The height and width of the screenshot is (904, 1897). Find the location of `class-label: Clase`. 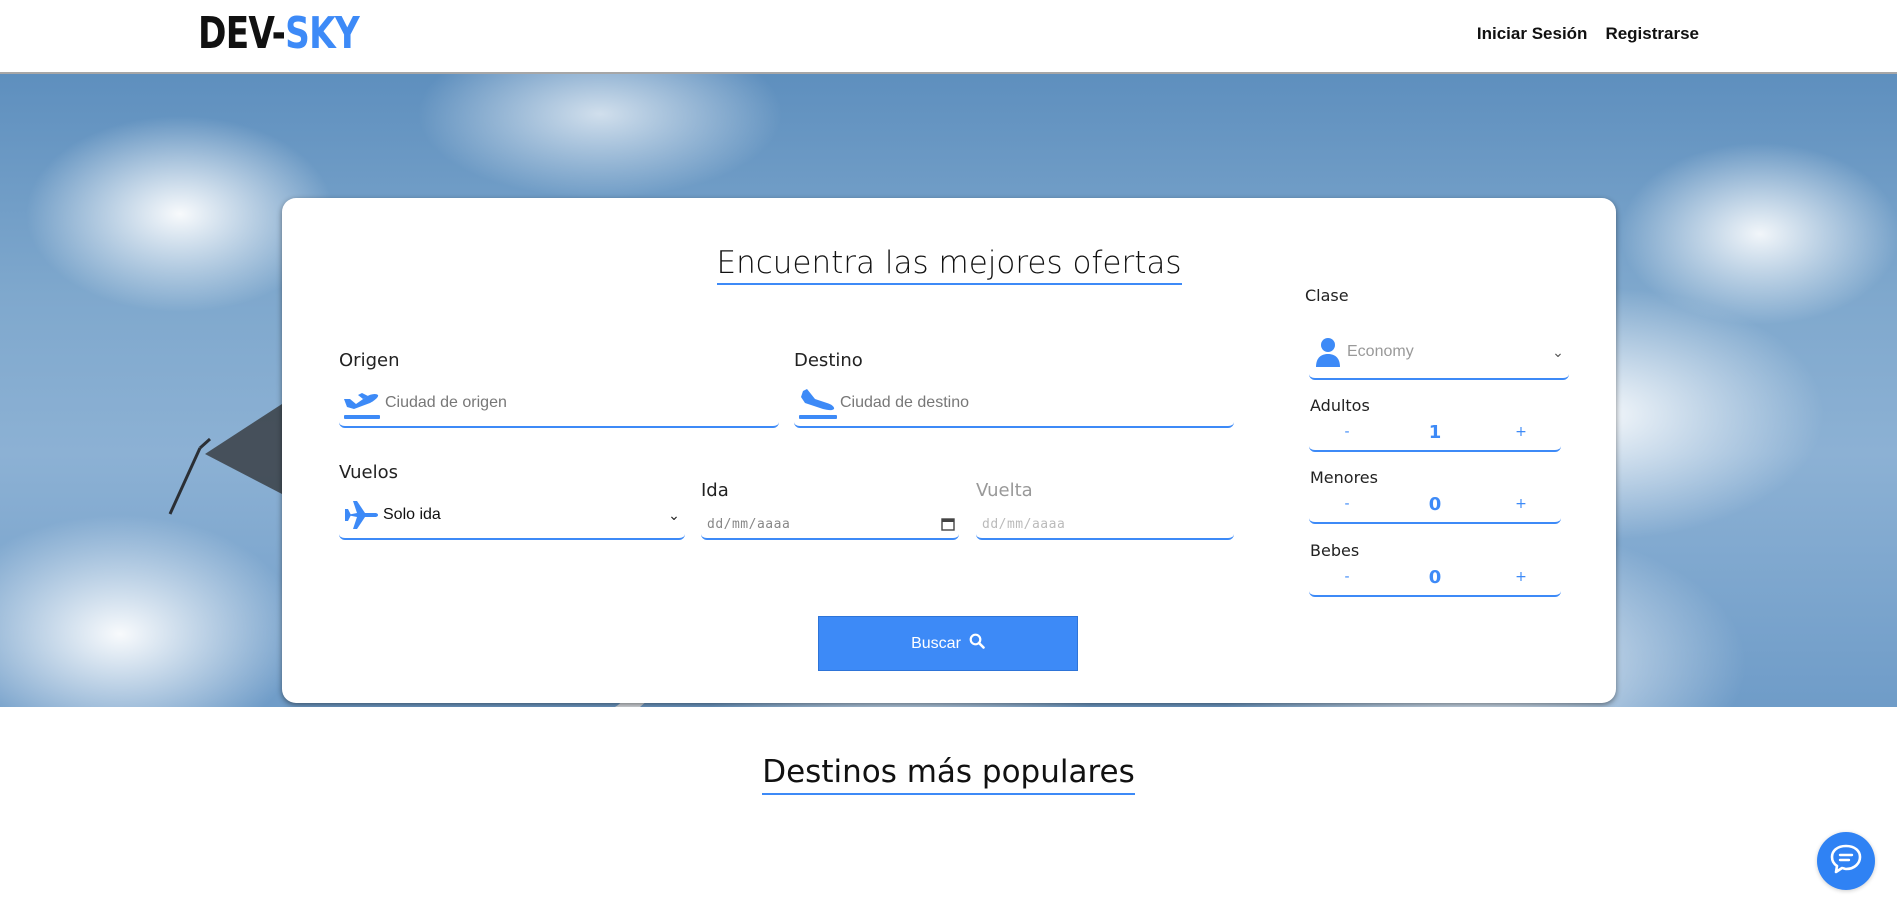

class-label: Clase is located at coordinates (1327, 295).